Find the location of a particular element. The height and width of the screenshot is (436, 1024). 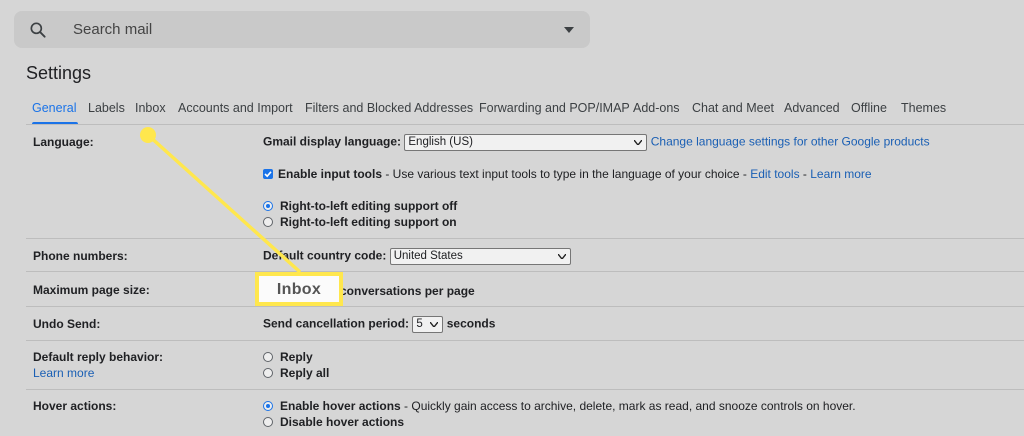

callout-box: Inbox is located at coordinates (299, 289).